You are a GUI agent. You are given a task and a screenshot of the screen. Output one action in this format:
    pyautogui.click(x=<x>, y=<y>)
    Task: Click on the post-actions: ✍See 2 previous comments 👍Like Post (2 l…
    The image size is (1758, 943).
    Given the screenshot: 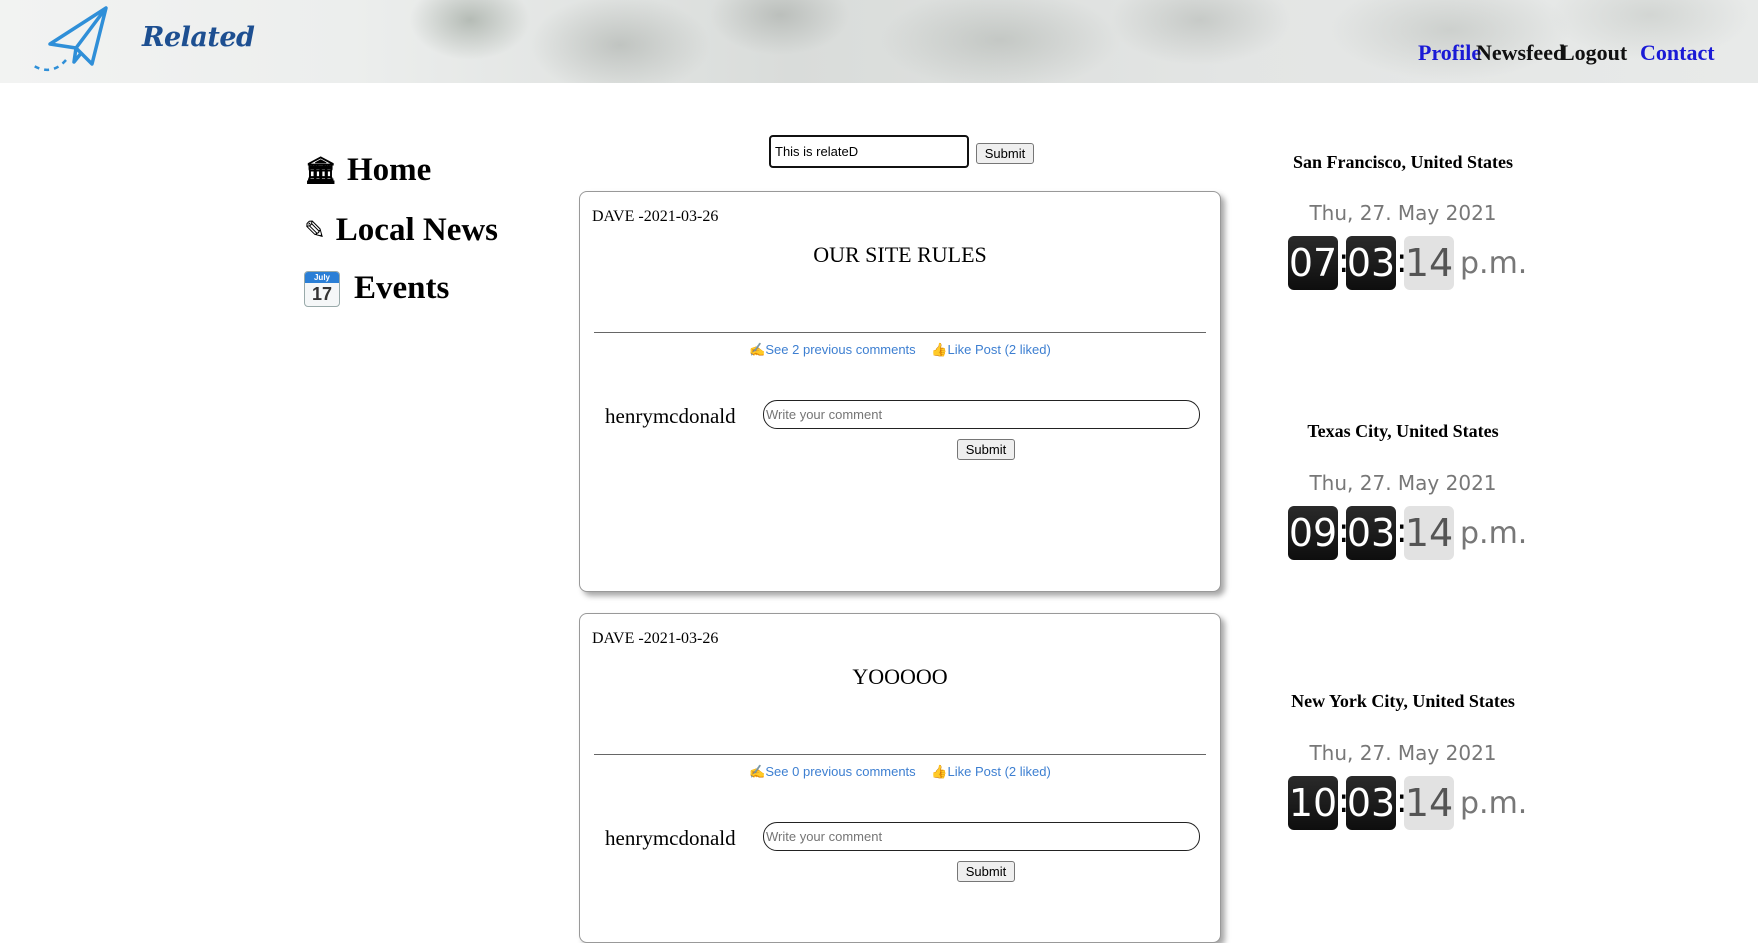 What is the action you would take?
    pyautogui.click(x=900, y=350)
    